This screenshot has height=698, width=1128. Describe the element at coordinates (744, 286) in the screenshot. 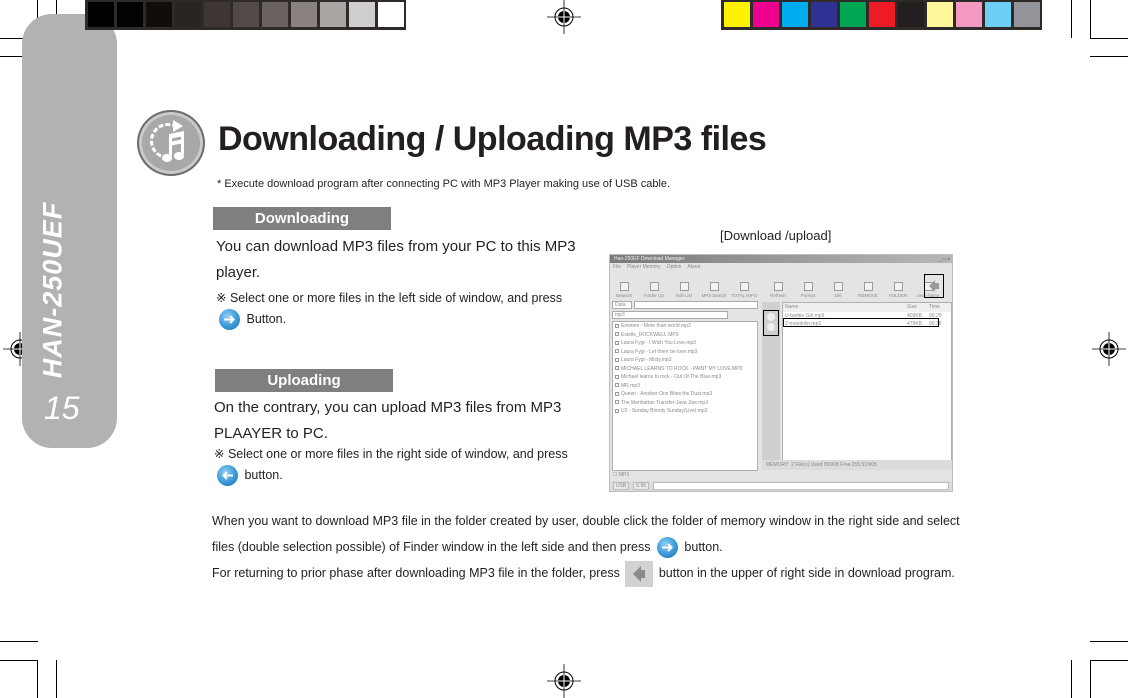

I see `info-icon` at that location.